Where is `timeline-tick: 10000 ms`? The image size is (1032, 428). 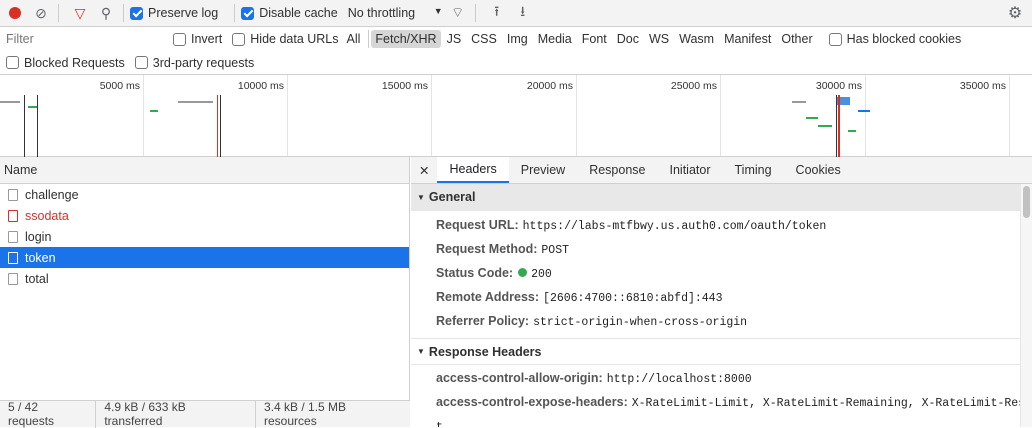 timeline-tick: 10000 ms is located at coordinates (260, 86).